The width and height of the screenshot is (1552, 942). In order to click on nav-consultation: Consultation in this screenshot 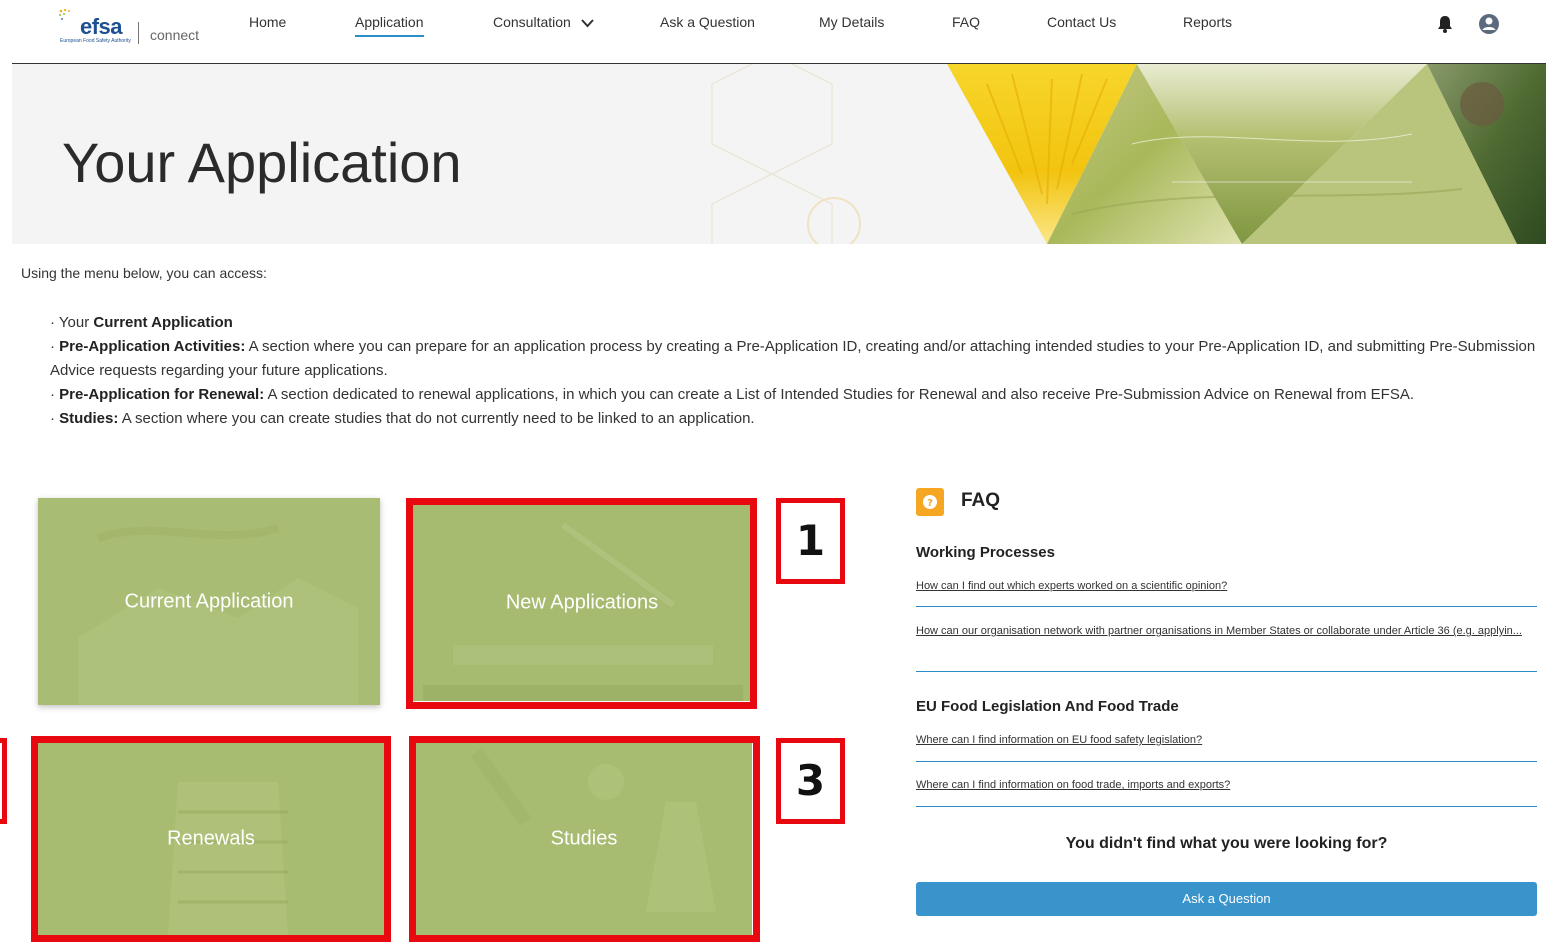, I will do `click(543, 22)`.